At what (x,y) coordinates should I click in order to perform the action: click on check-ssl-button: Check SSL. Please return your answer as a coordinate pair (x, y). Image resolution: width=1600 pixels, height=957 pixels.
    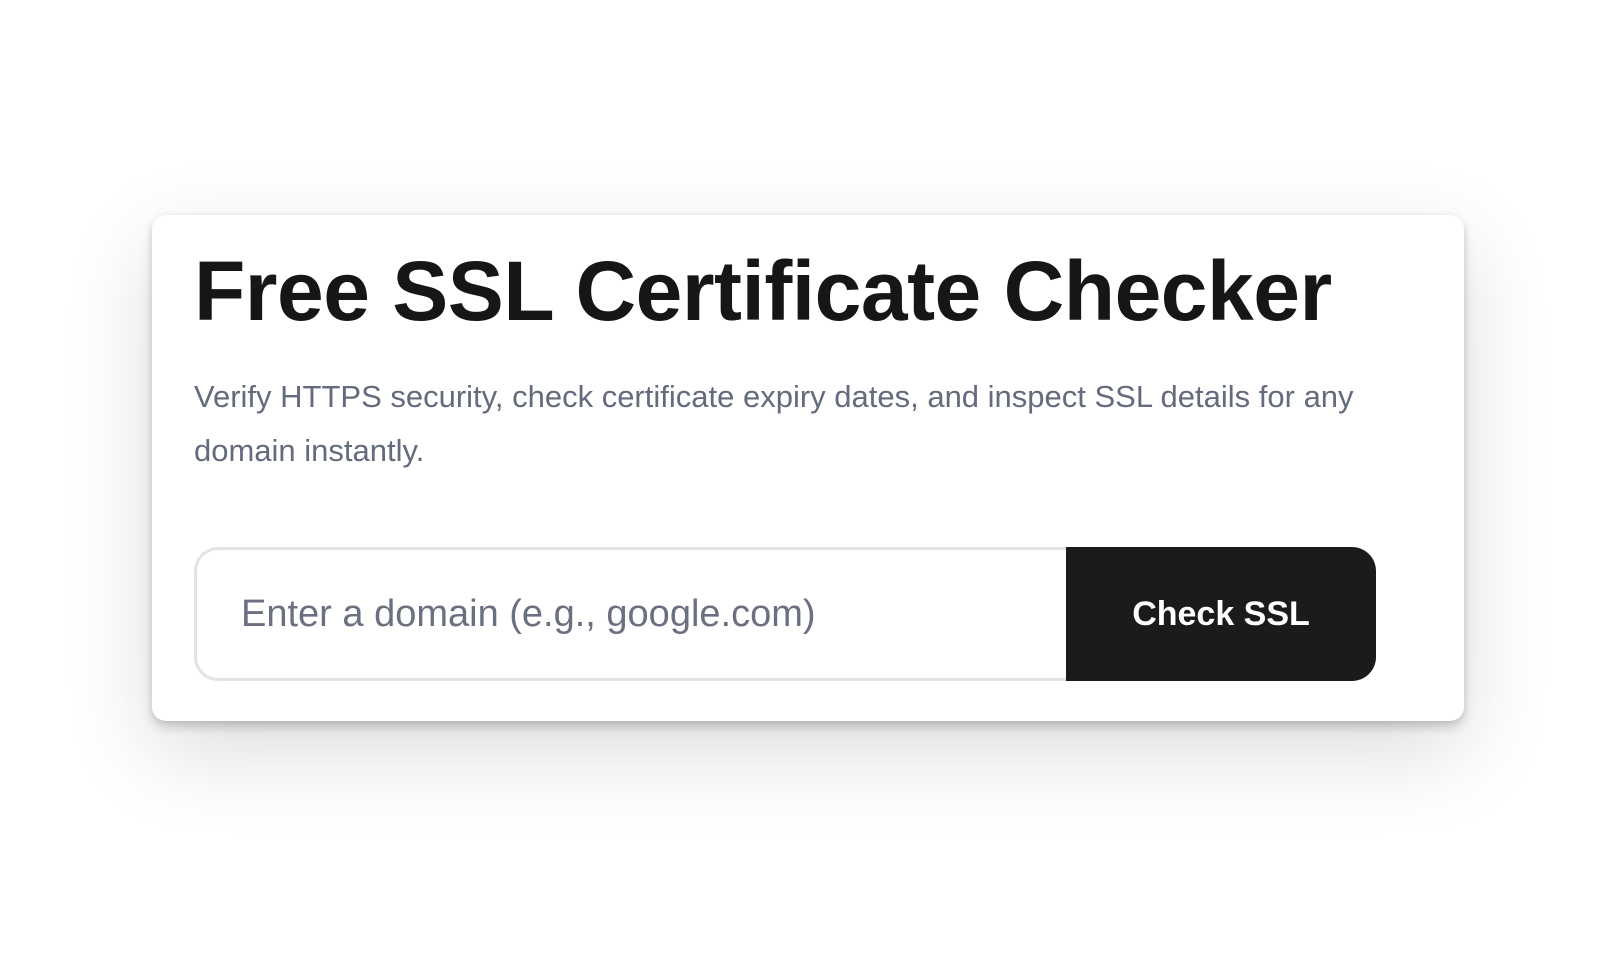
    Looking at the image, I should click on (1221, 614).